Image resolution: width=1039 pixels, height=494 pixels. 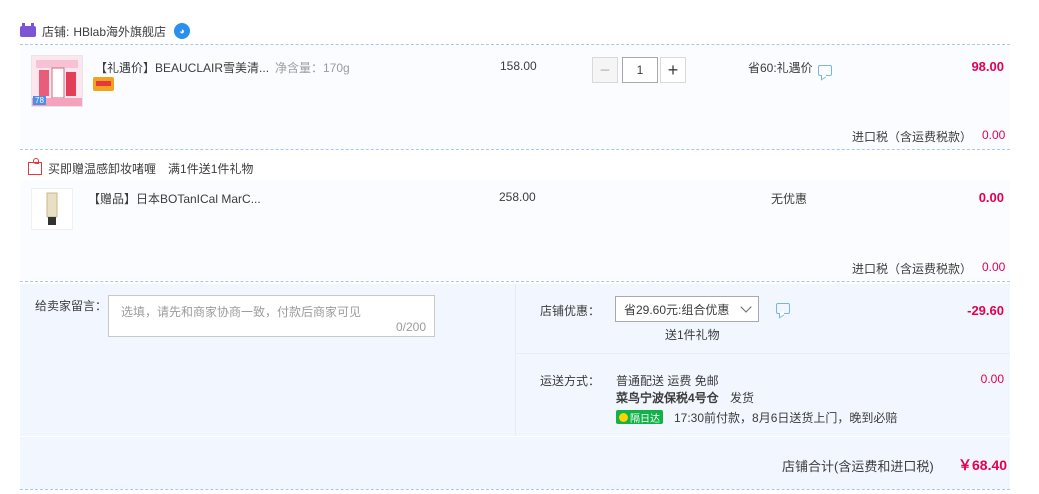 What do you see at coordinates (182, 31) in the screenshot?
I see `wangwang-chat-icon: ◕` at bounding box center [182, 31].